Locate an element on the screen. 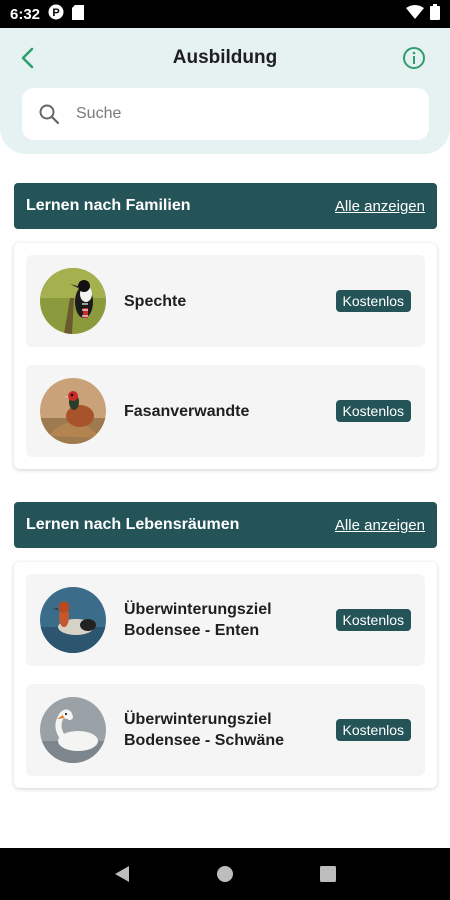 This screenshot has height=900, width=450. section-header-habitats: Lernen nach Lebensräumen Alle anzeigen is located at coordinates (225, 525).